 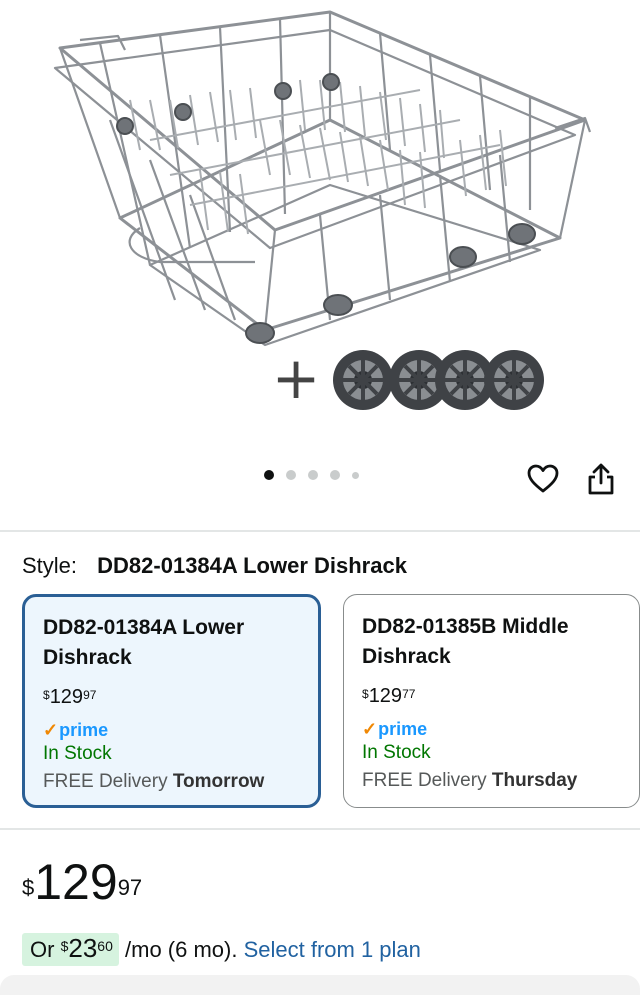 What do you see at coordinates (409, 694) in the screenshot?
I see `price-fraction: 77` at bounding box center [409, 694].